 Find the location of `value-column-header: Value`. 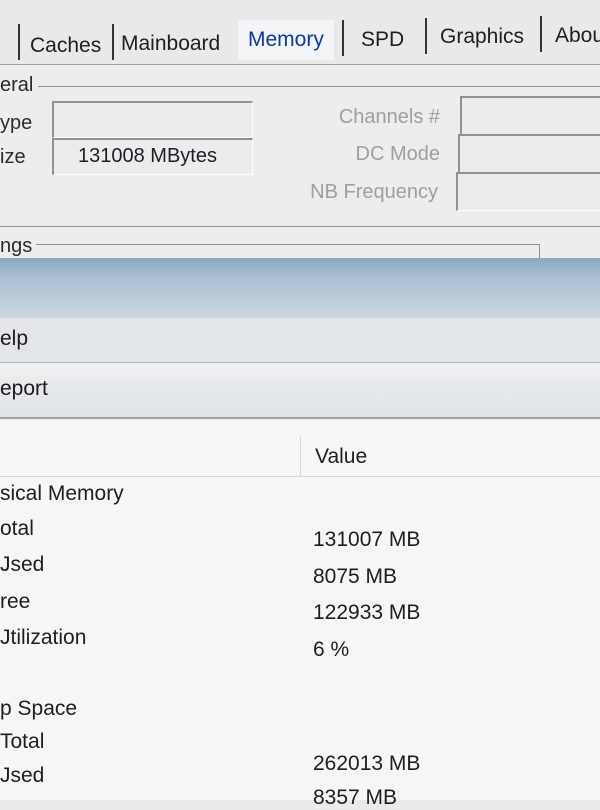

value-column-header: Value is located at coordinates (341, 457).